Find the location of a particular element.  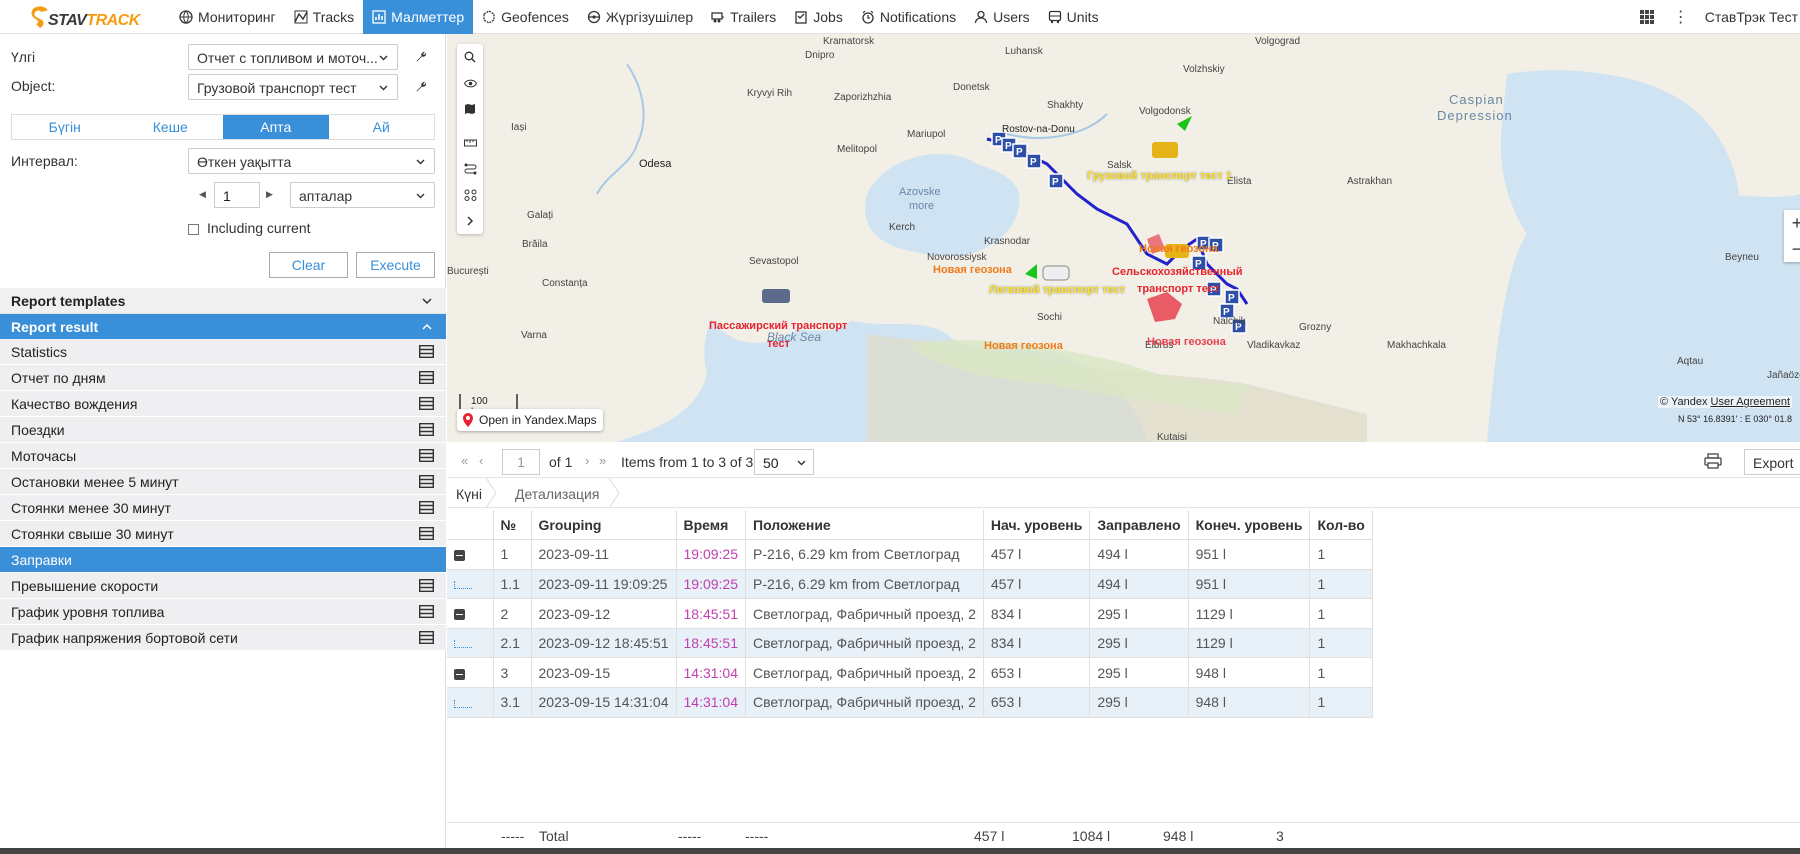

nodes-icon is located at coordinates (470, 195).